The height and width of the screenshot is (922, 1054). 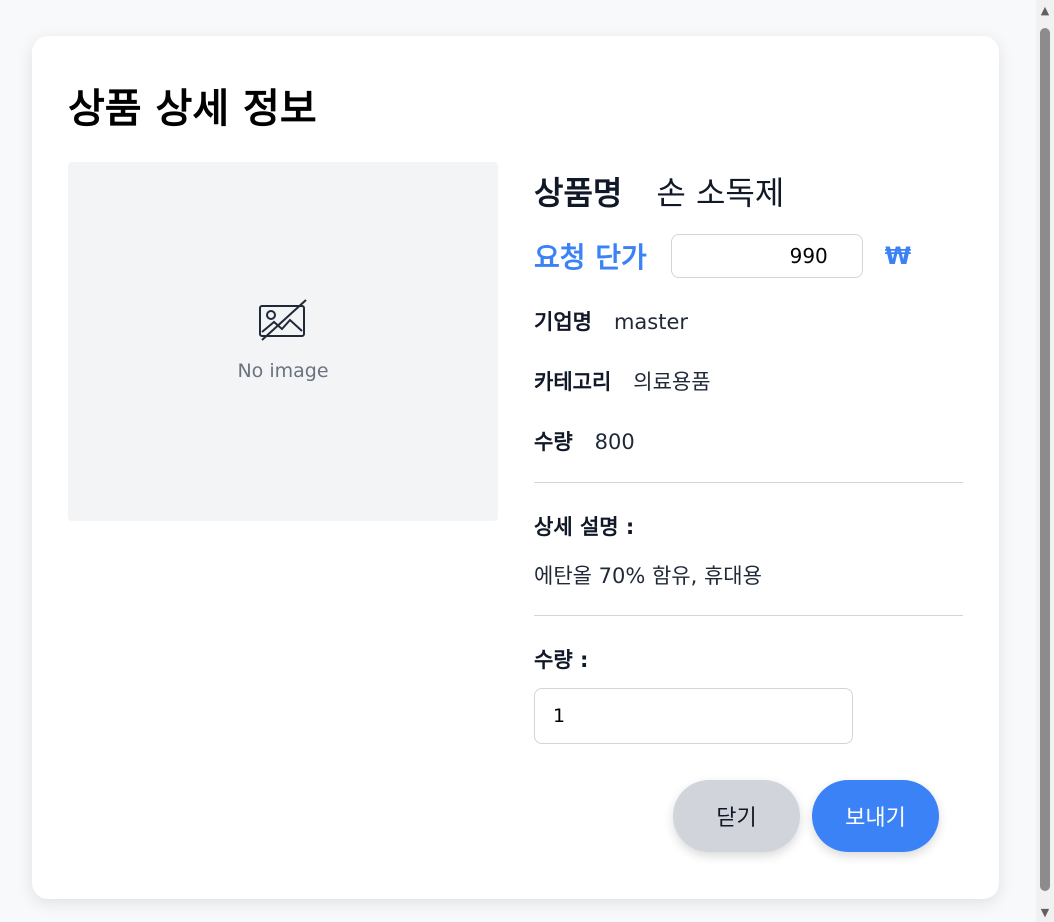 What do you see at coordinates (553, 442) in the screenshot?
I see `stock-quantity-label: 수량` at bounding box center [553, 442].